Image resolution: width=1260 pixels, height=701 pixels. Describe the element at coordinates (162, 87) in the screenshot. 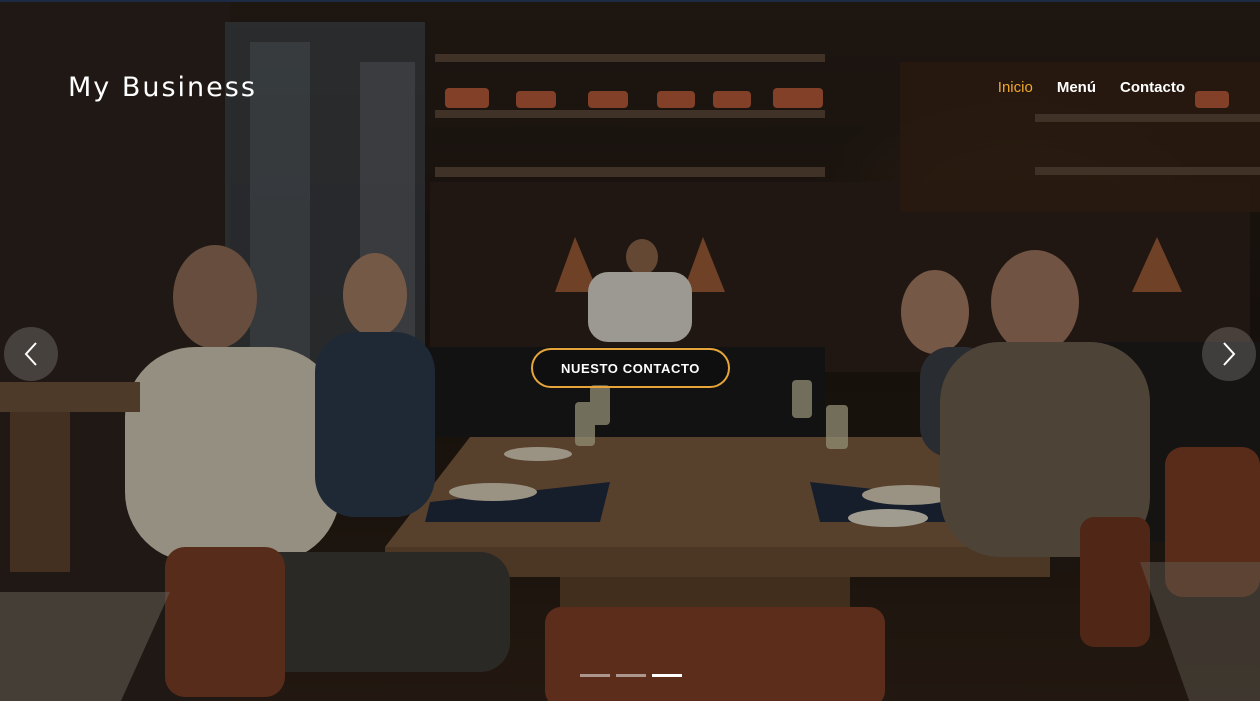

I see `brand-logo: My Business` at that location.